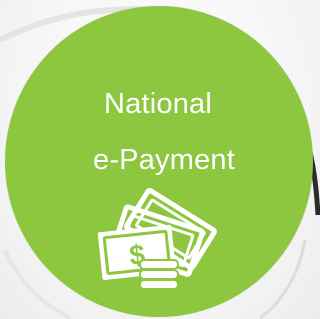  What do you see at coordinates (164, 160) in the screenshot?
I see `badge-title-line-2: e-Payment` at bounding box center [164, 160].